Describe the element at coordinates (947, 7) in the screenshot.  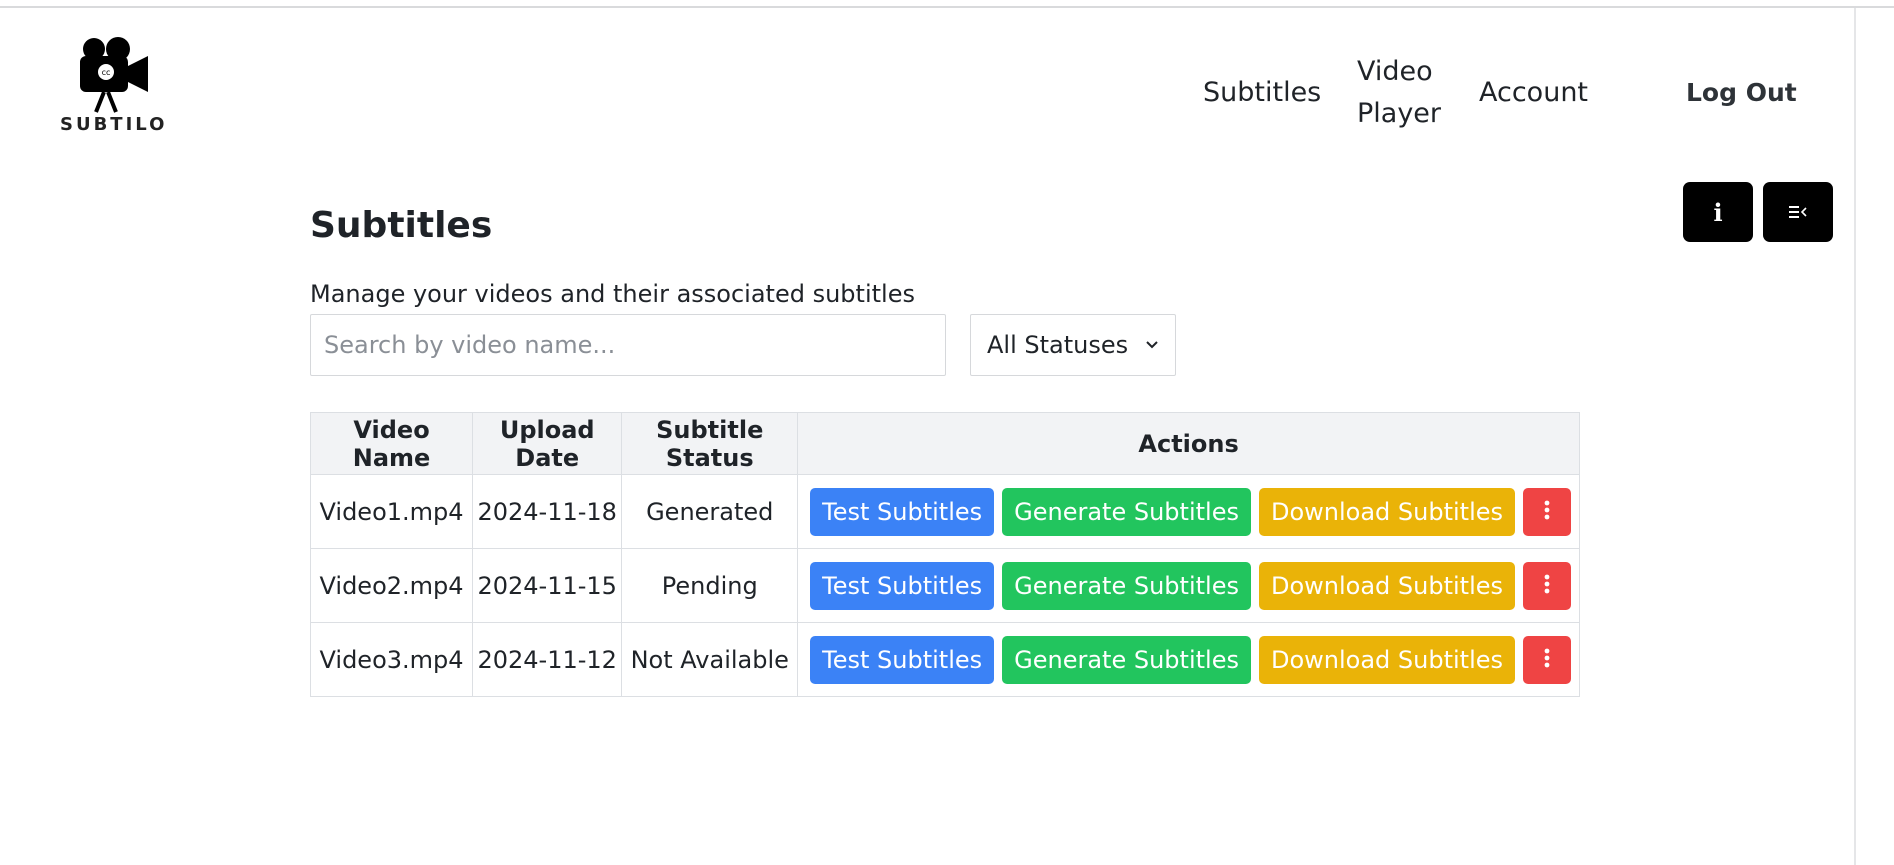
I see `top-divider` at that location.